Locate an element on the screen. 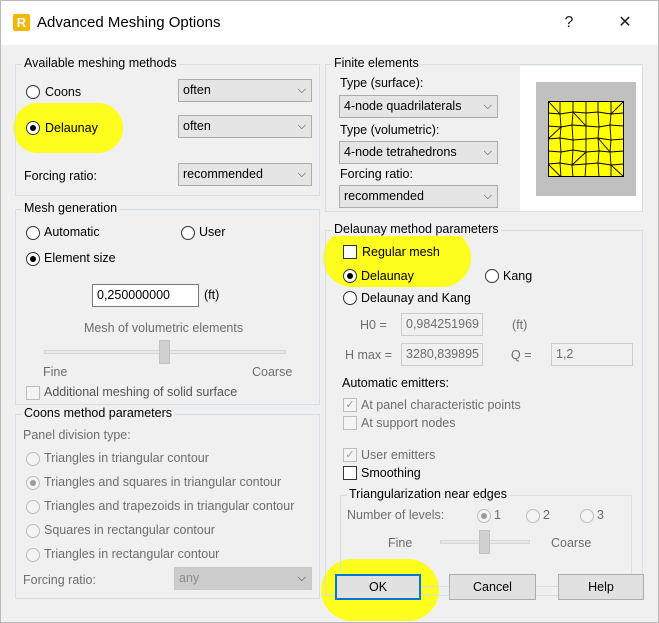 This screenshot has height=623, width=659. level-2-radio is located at coordinates (533, 516).